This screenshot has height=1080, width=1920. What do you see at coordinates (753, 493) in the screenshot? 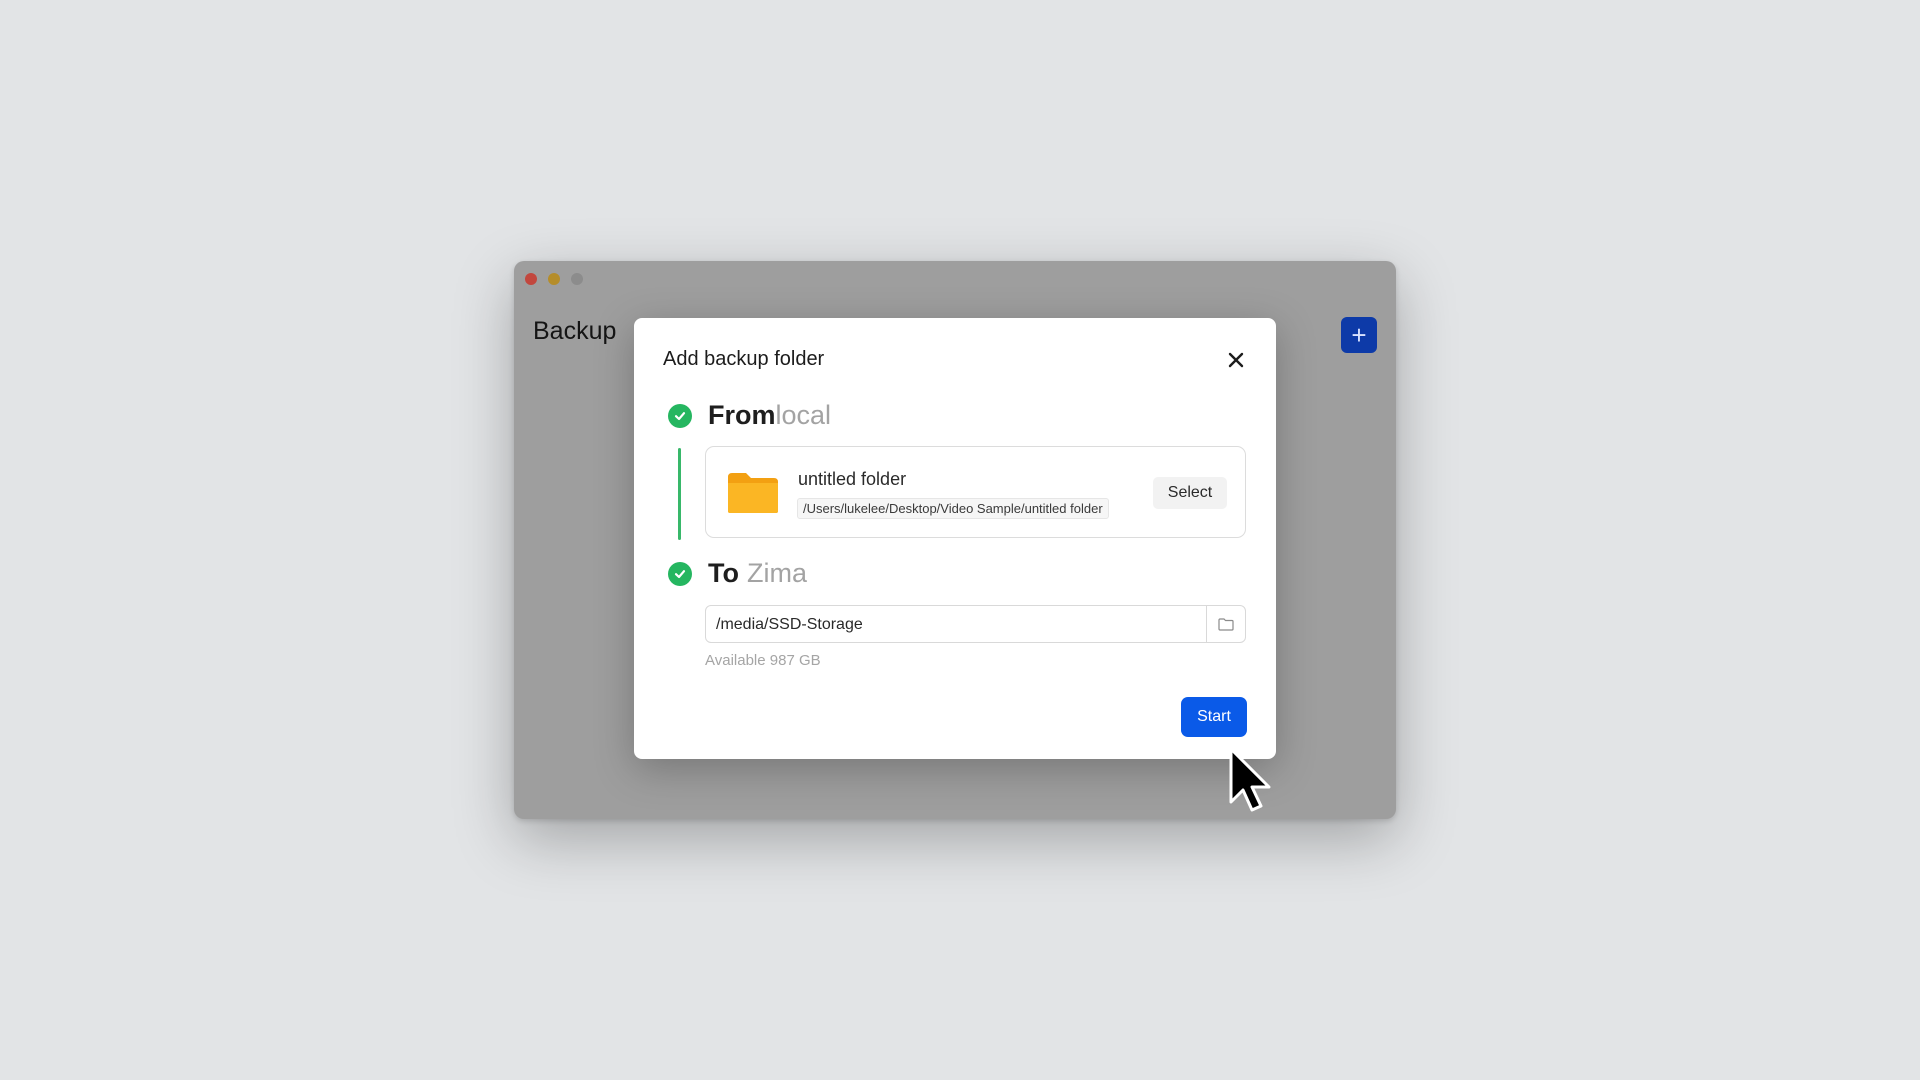
I see `folder-icon` at bounding box center [753, 493].